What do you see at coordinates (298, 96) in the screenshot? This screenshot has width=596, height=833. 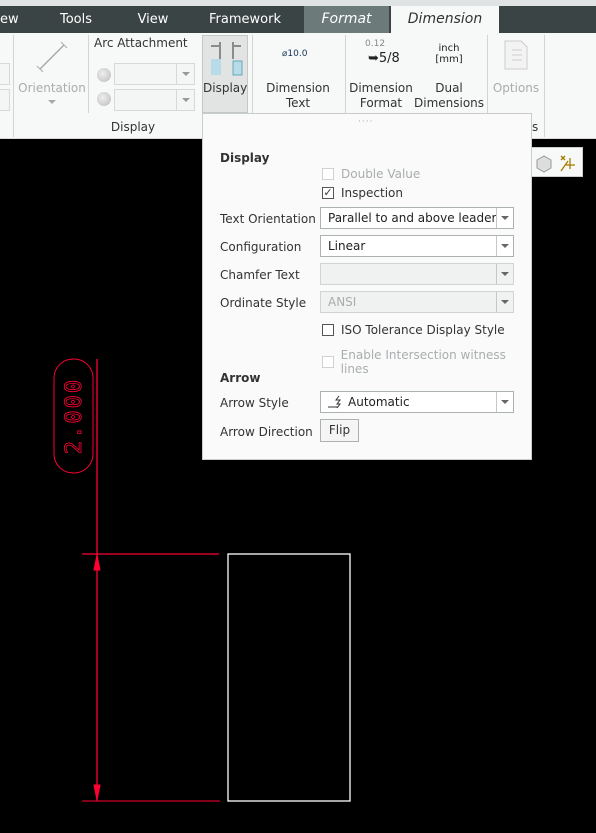 I see `dimension-text-button: Dimension Text` at bounding box center [298, 96].